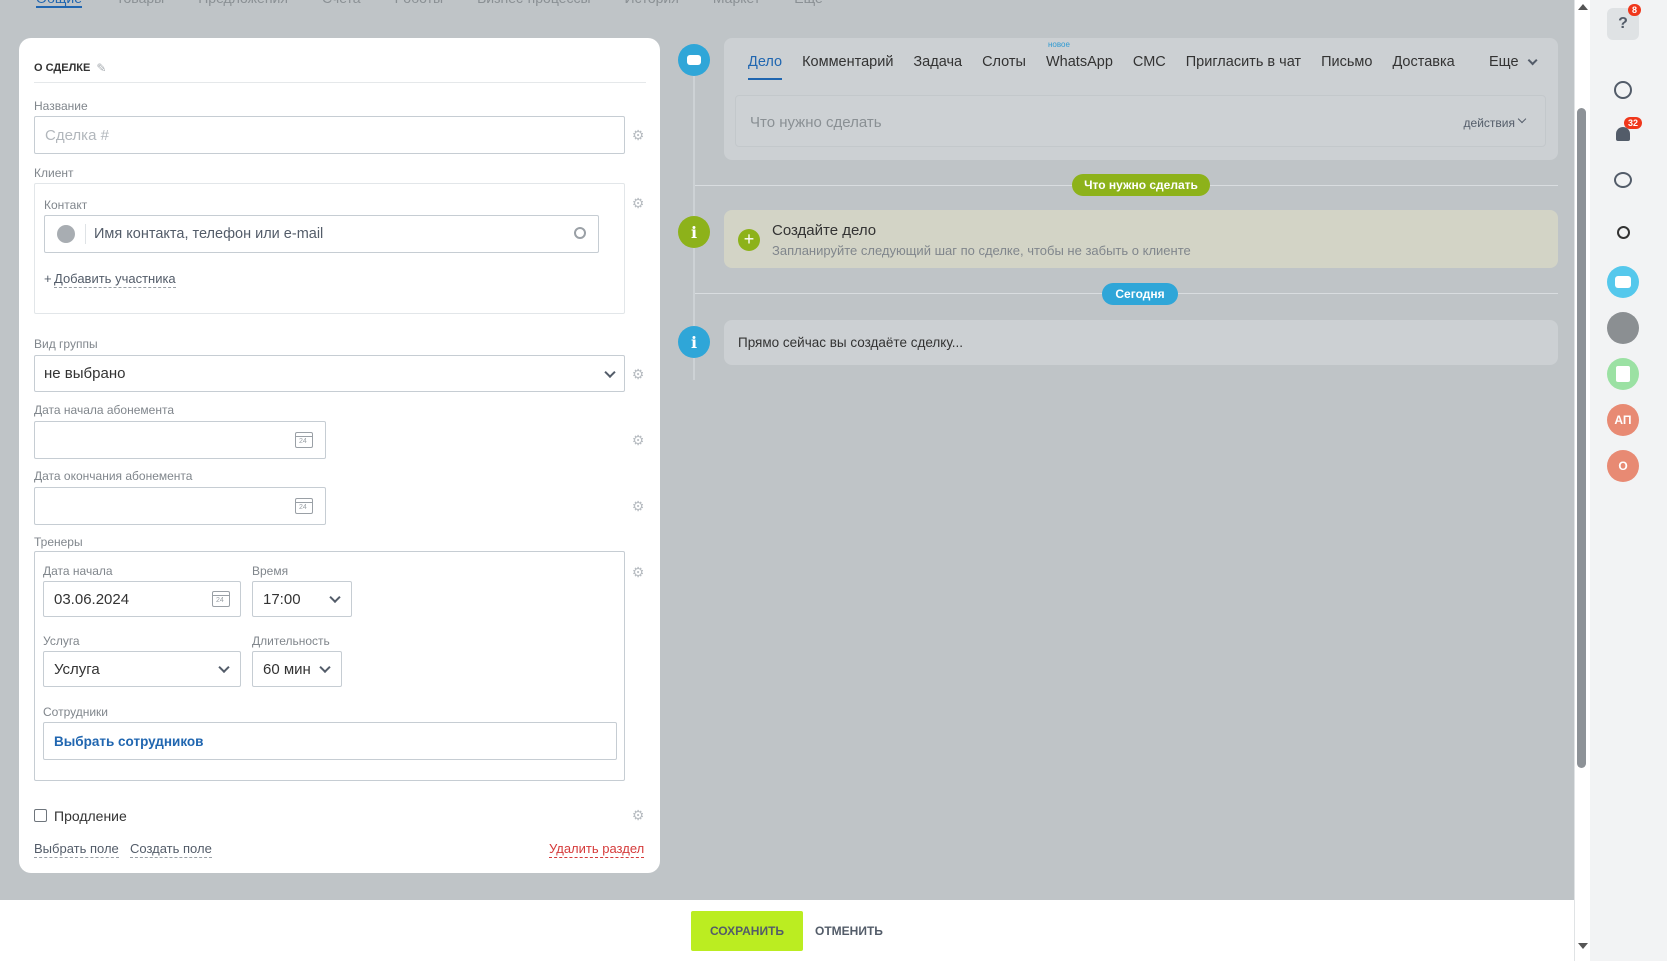  I want to click on tab-robots: Роботы, so click(419, 4).